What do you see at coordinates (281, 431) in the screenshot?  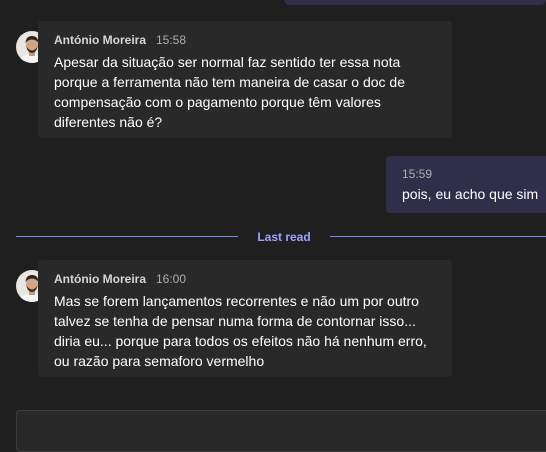 I see `compose-message-box` at bounding box center [281, 431].